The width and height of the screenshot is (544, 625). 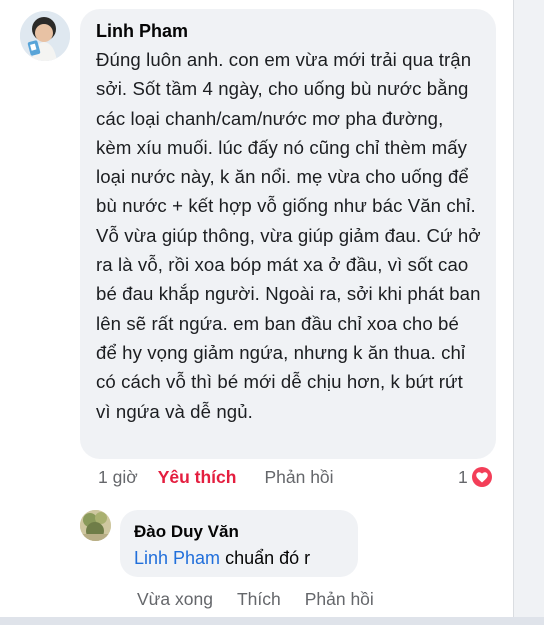 What do you see at coordinates (239, 531) in the screenshot?
I see `reply-author: Đào Duy Văn` at bounding box center [239, 531].